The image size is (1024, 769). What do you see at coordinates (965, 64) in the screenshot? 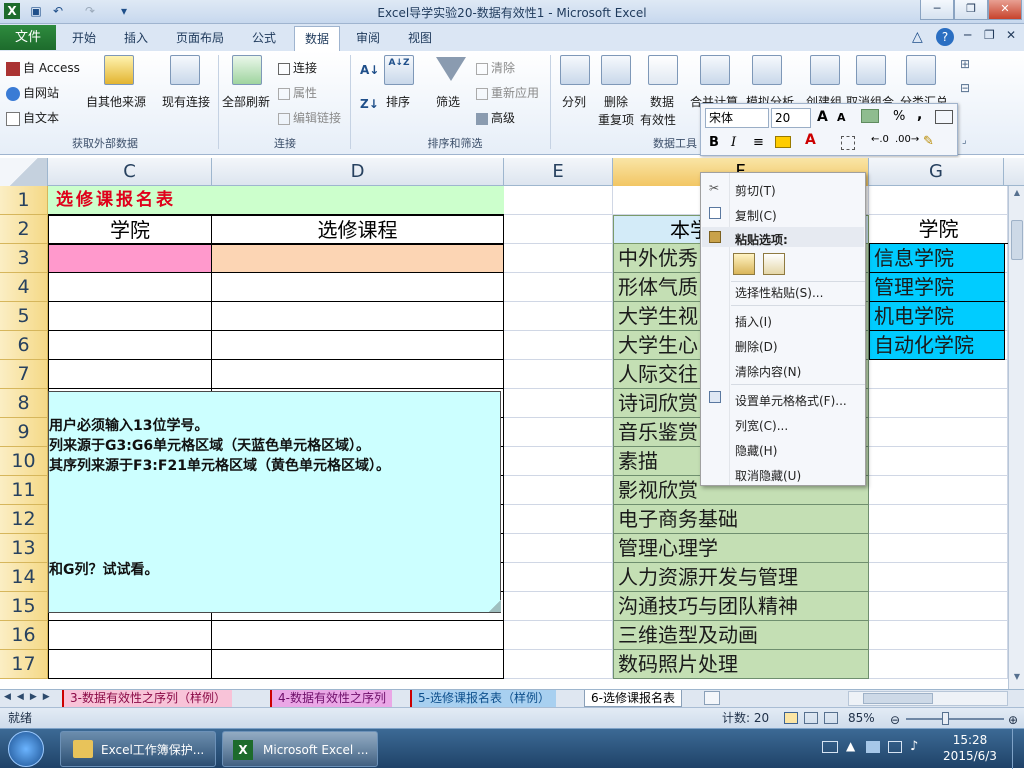
I see `show-detail-icon: ⊞` at bounding box center [965, 64].